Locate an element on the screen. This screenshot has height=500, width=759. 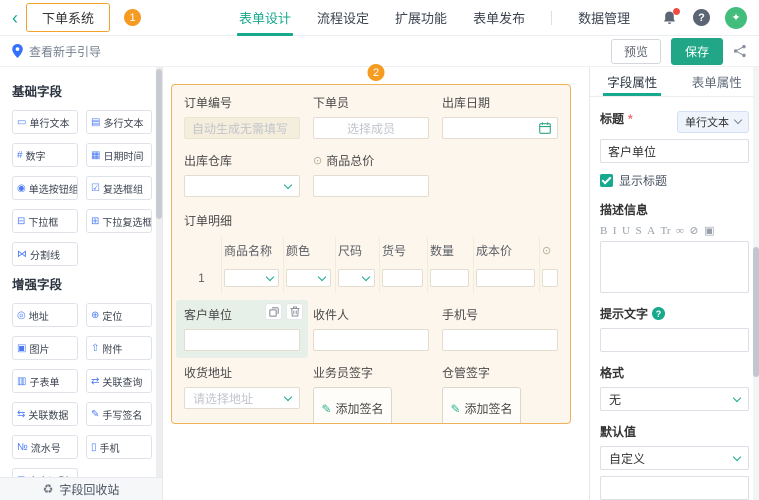
field-sales-signature: 业务员签字 ✎ 添加签名 is located at coordinates (371, 393).